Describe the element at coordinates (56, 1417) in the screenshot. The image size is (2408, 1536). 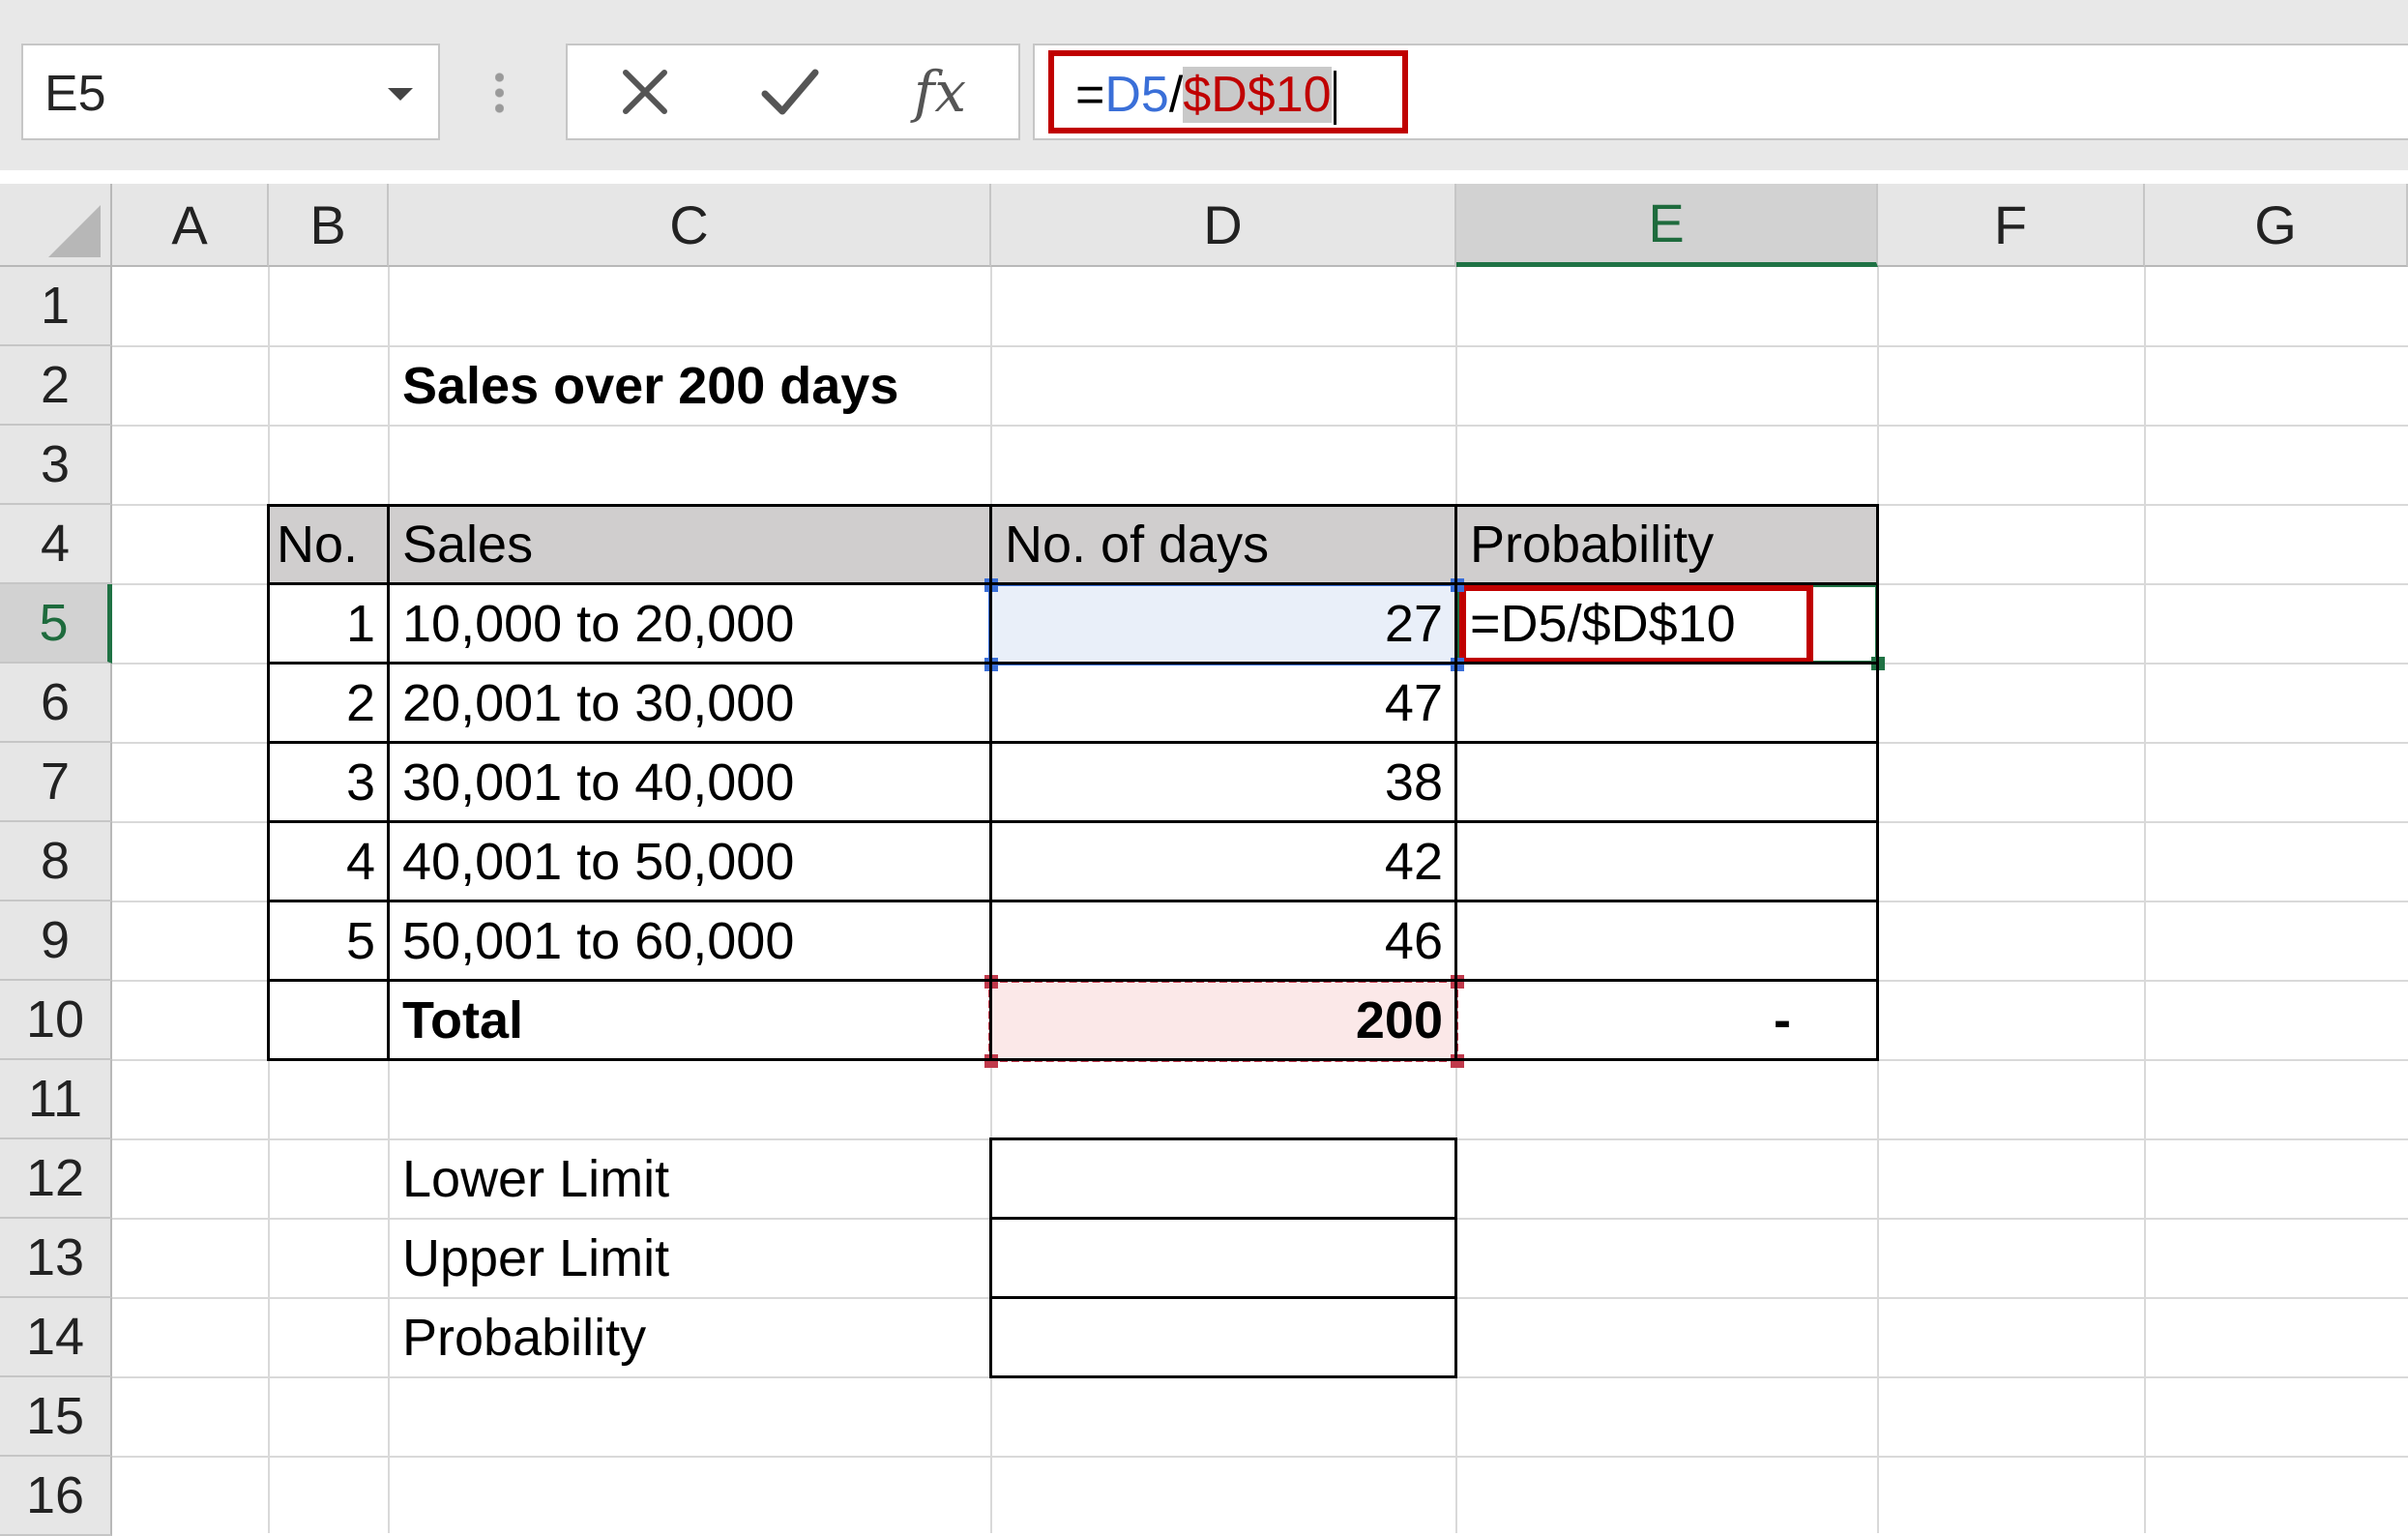
I see `row-header-15: 15` at that location.